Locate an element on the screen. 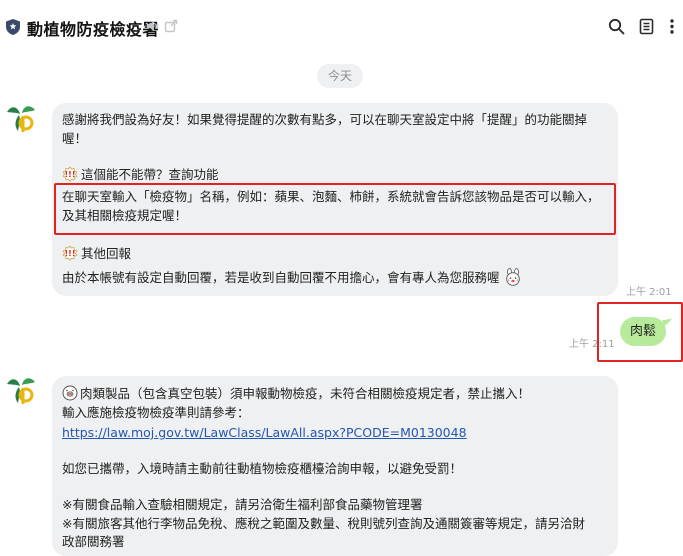  message-time: 上午 2:01 is located at coordinates (649, 292).